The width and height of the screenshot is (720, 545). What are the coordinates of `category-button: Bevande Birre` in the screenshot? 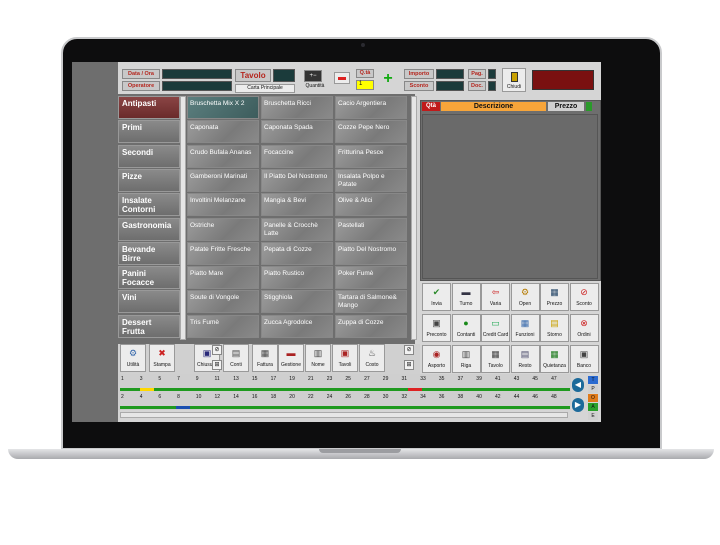 It's located at (149, 253).